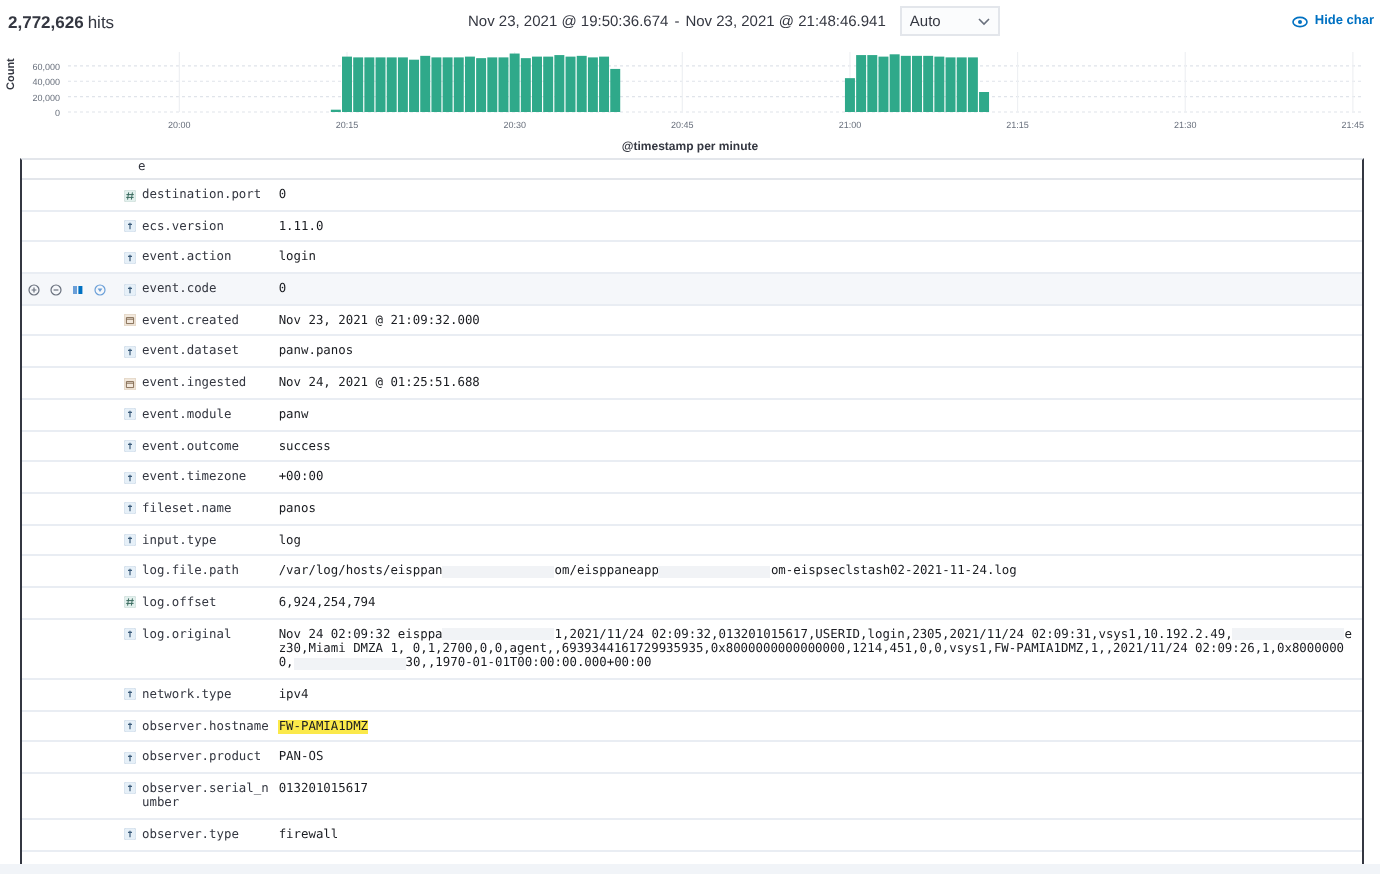  Describe the element at coordinates (101, 21) in the screenshot. I see `hits-label: hits` at that location.